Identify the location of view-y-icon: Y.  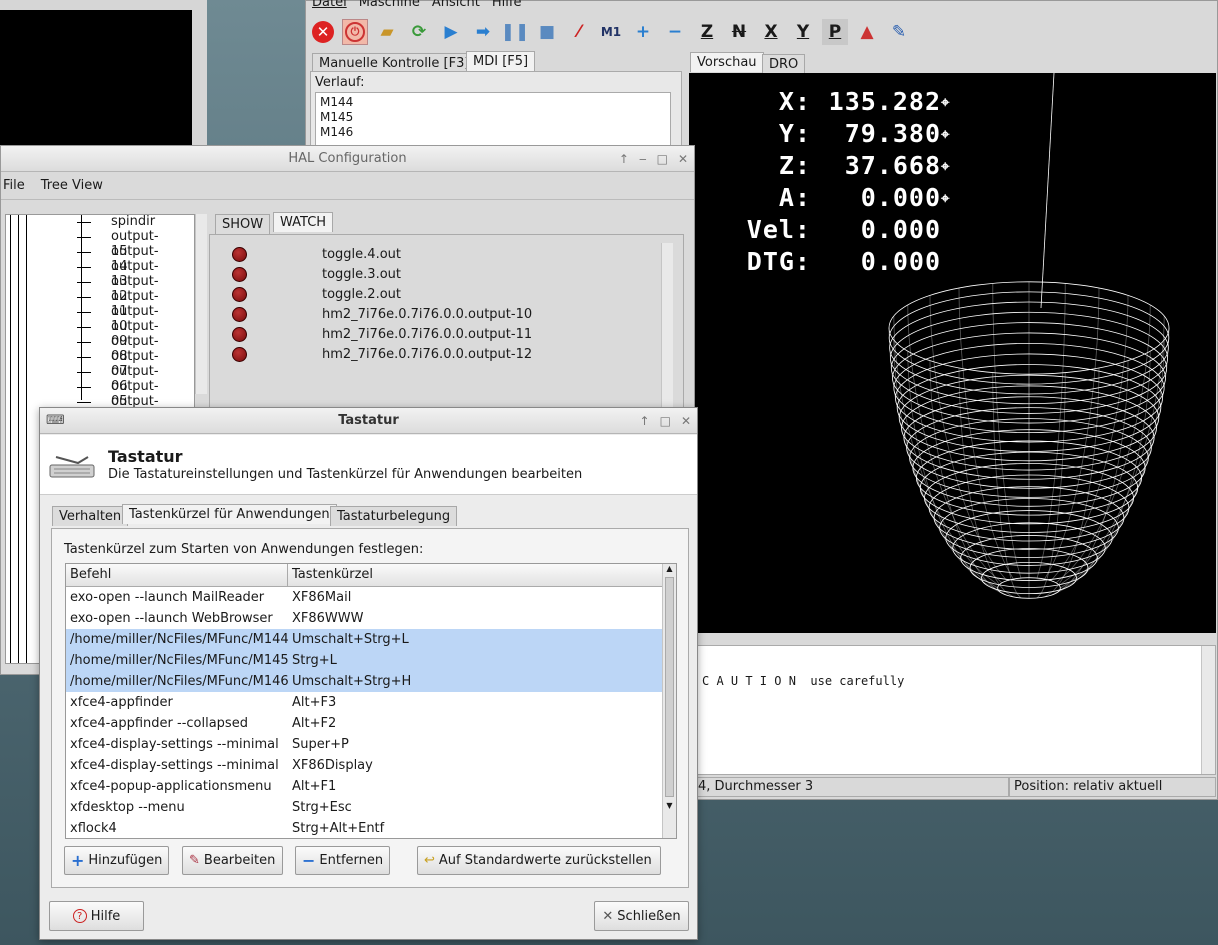
(803, 32).